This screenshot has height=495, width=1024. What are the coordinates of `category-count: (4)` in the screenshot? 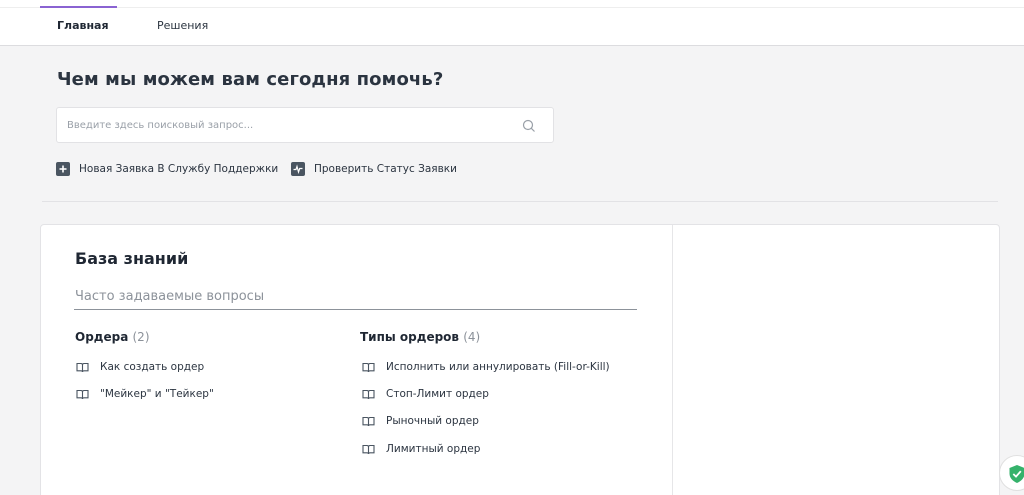 It's located at (472, 337).